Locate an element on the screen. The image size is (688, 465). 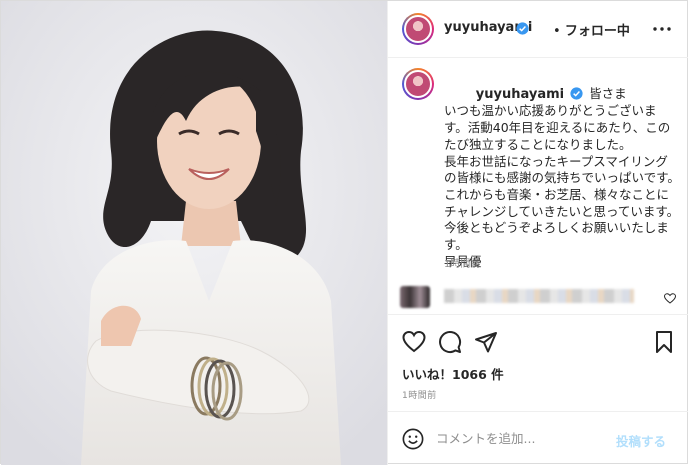
add-comment-bar: 投稿する is located at coordinates (538, 438).